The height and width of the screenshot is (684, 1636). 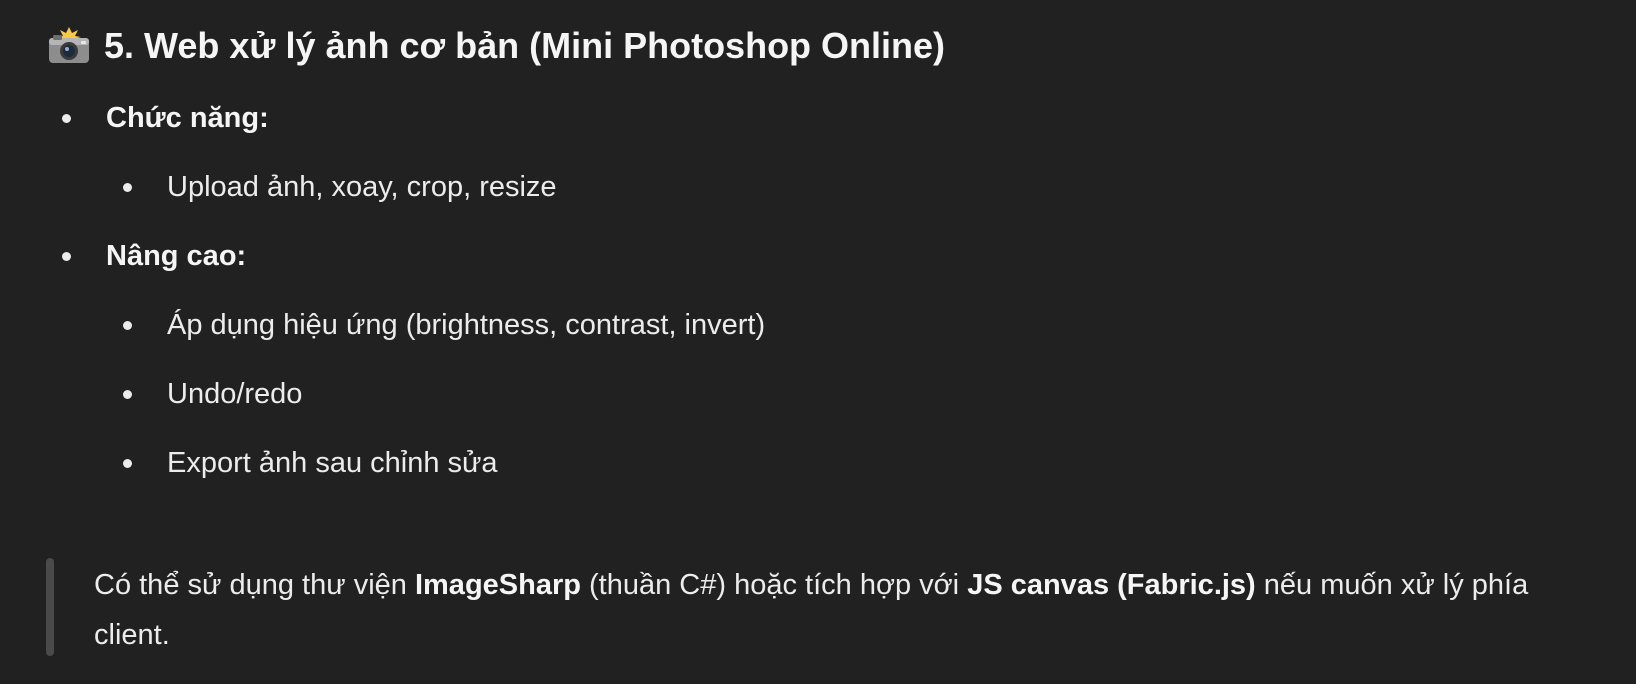 I want to click on advanced-label: Nâng cao:, so click(x=176, y=256).